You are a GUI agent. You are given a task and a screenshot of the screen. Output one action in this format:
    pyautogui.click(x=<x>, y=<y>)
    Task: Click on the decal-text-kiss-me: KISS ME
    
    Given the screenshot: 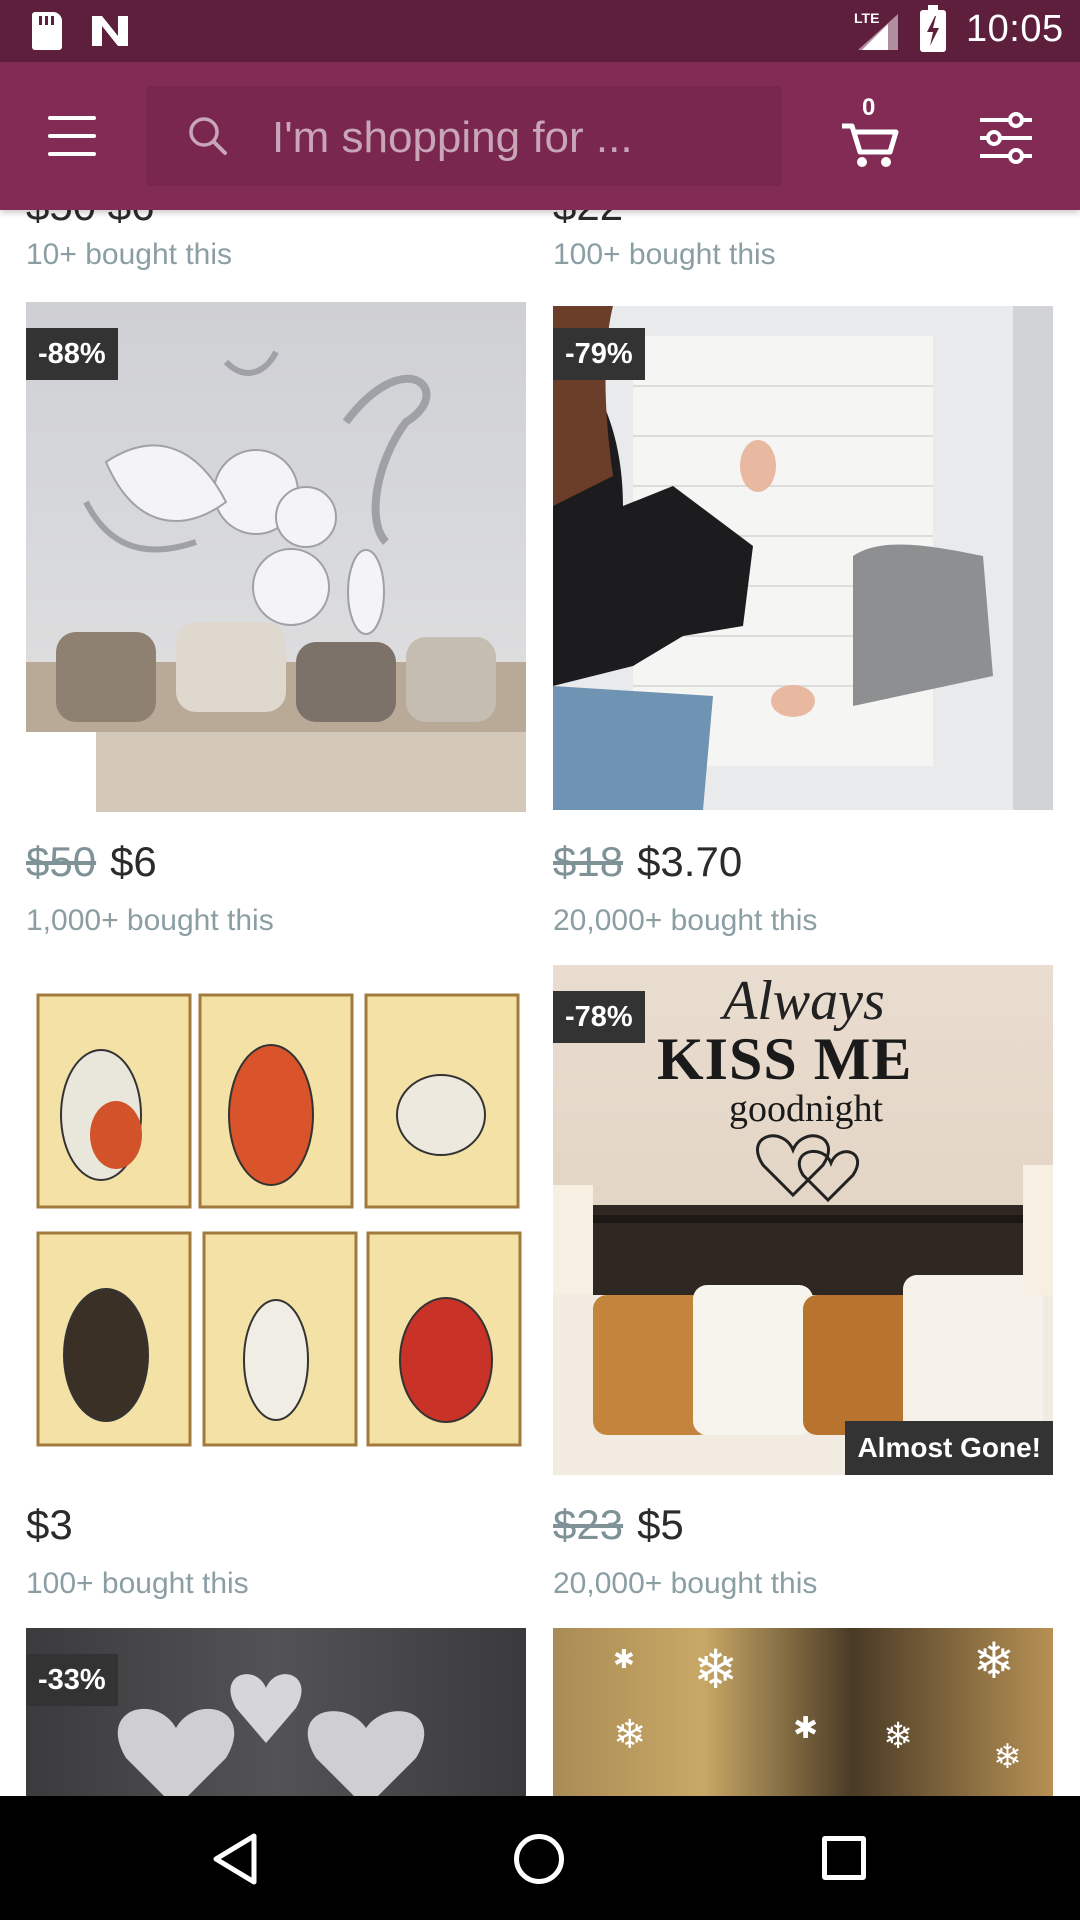 What is the action you would take?
    pyautogui.click(x=785, y=1059)
    